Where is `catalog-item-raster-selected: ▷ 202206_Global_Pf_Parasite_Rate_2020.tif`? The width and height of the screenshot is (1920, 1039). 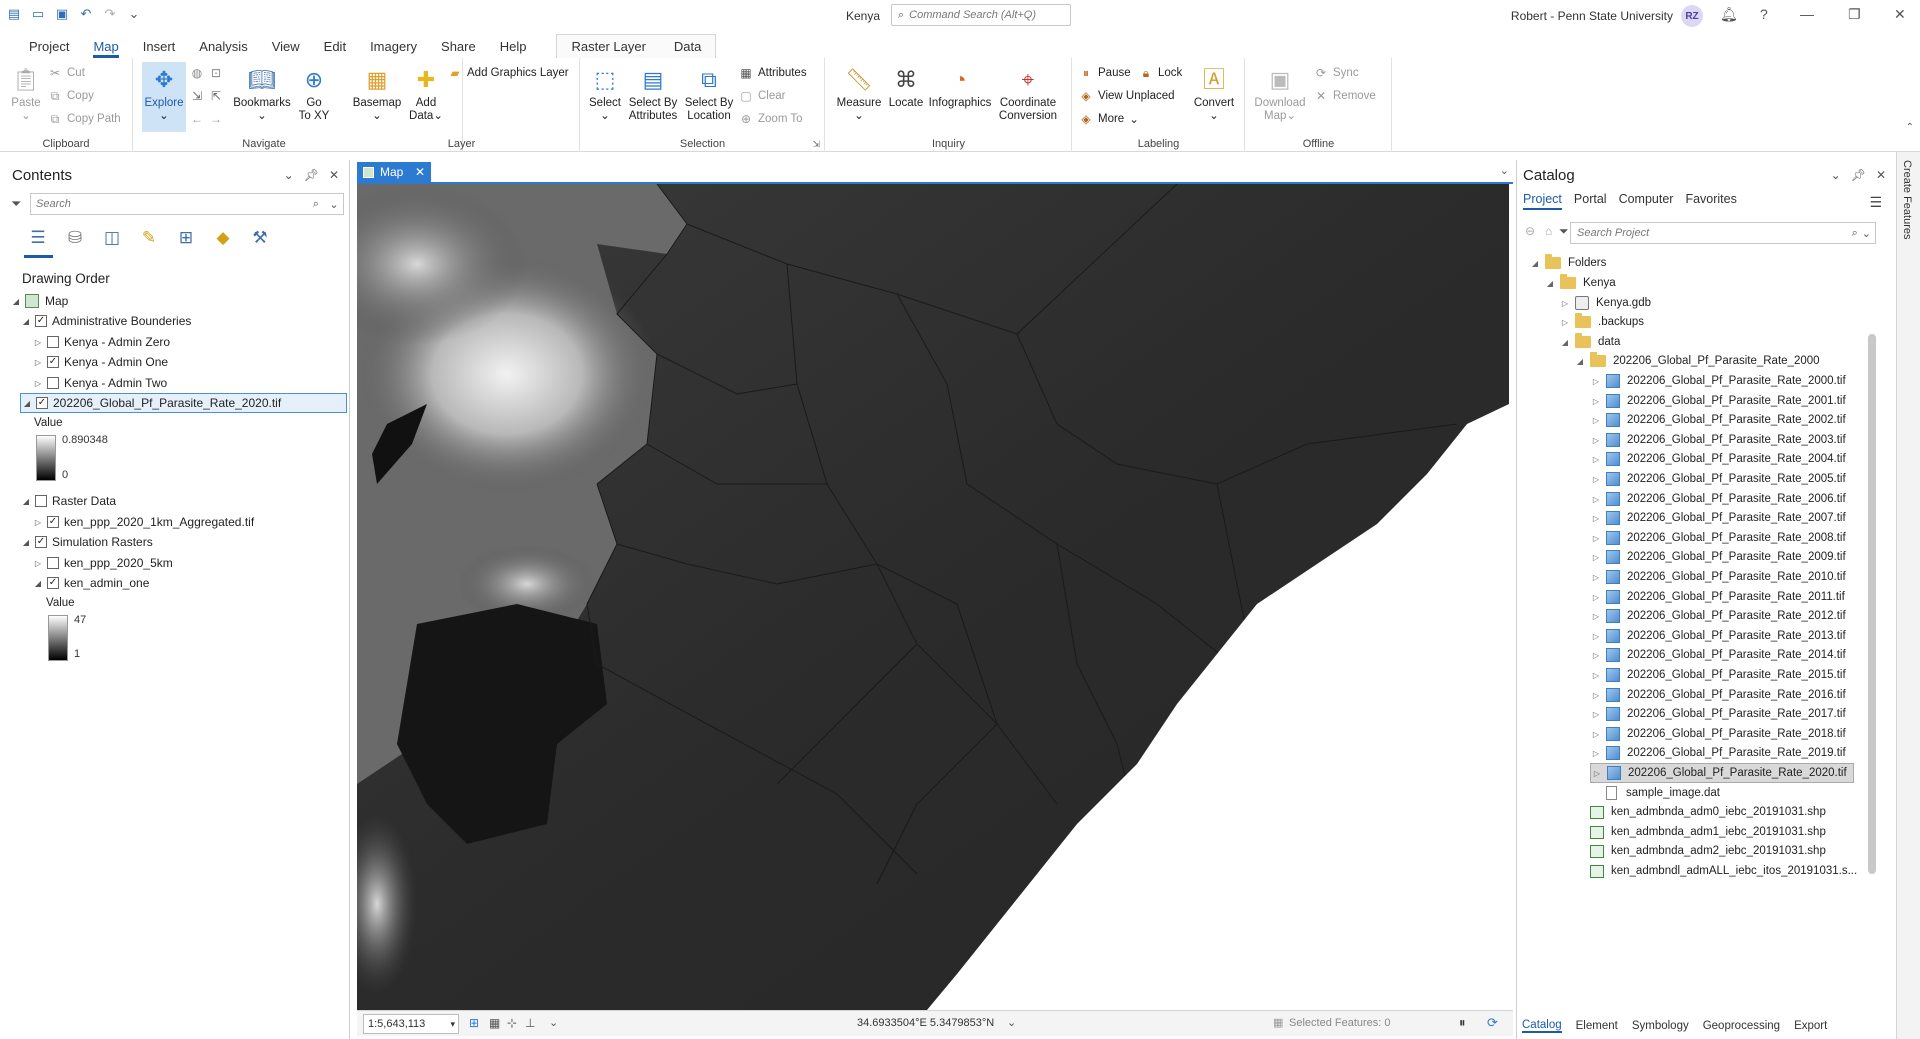
catalog-item-raster-selected: ▷ 202206_Global_Pf_Parasite_Rate_2020.tif is located at coordinates (1722, 773).